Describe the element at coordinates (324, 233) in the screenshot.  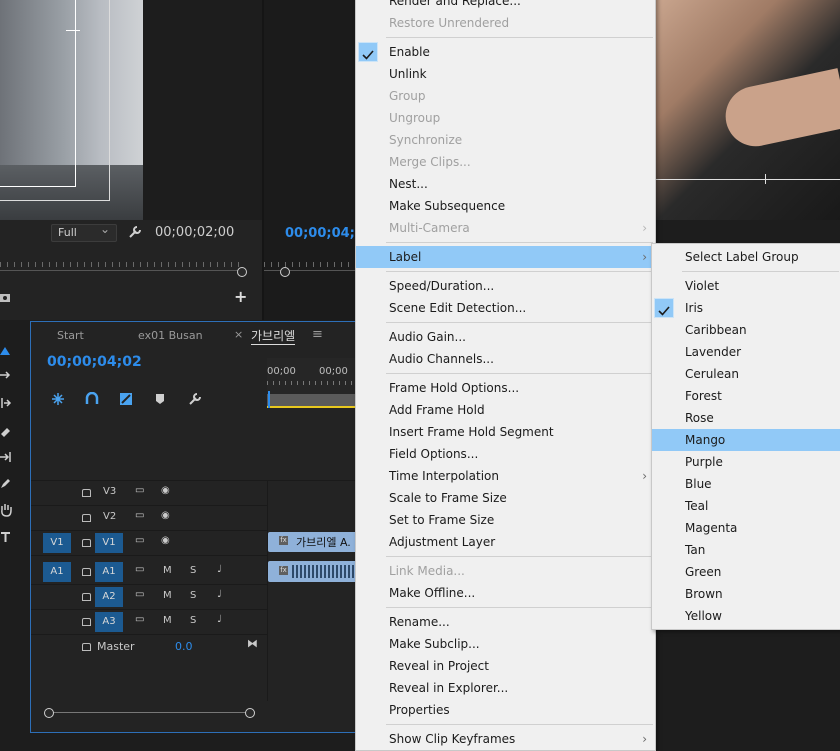
I see `program-timecode: 00;00;04;0` at that location.